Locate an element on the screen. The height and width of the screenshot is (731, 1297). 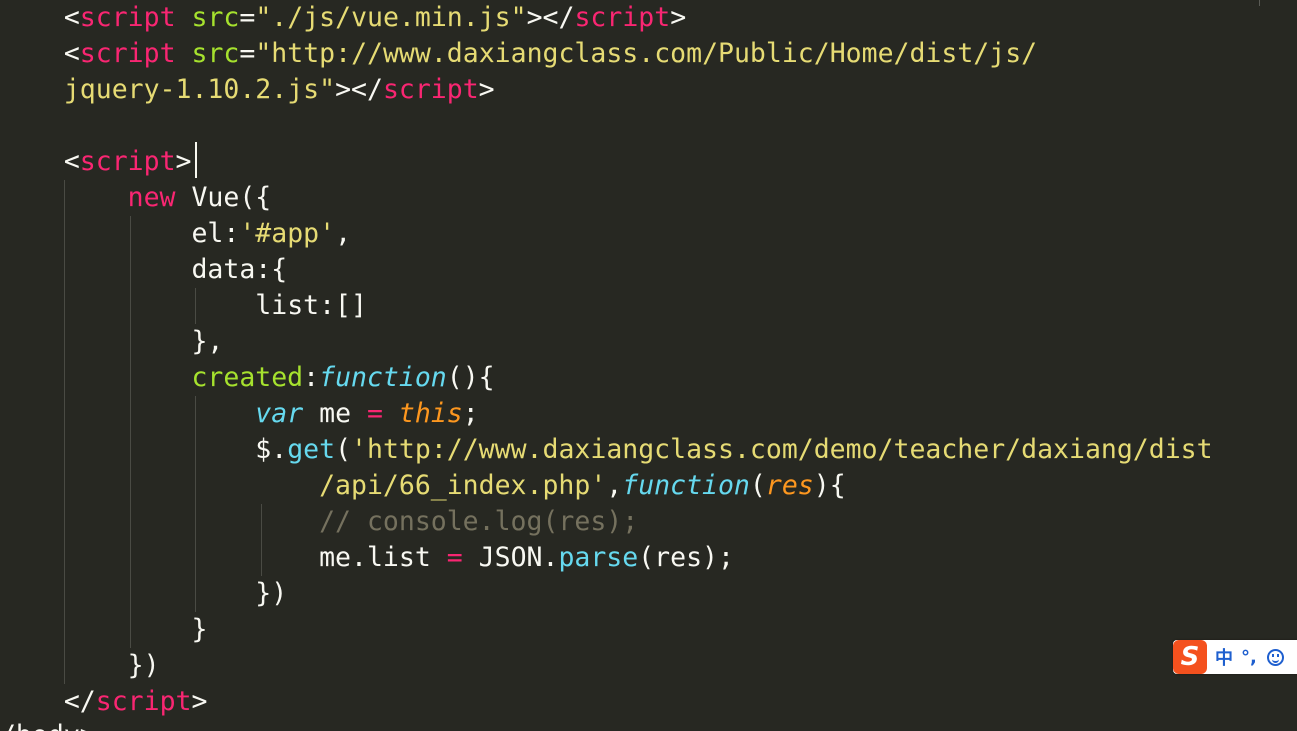
minimap-edge is located at coordinates (1259, 3).